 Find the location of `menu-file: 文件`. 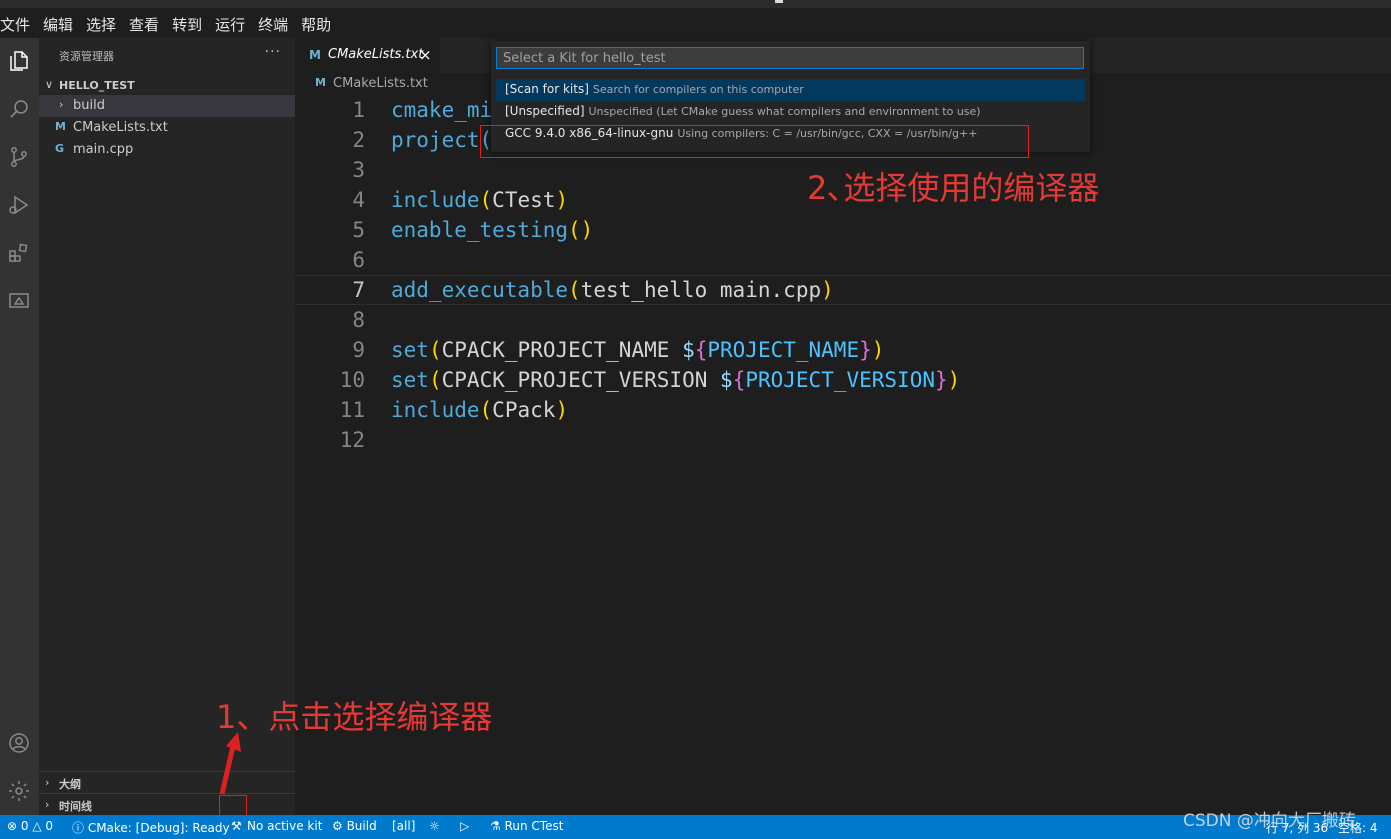

menu-file: 文件 is located at coordinates (15, 25).